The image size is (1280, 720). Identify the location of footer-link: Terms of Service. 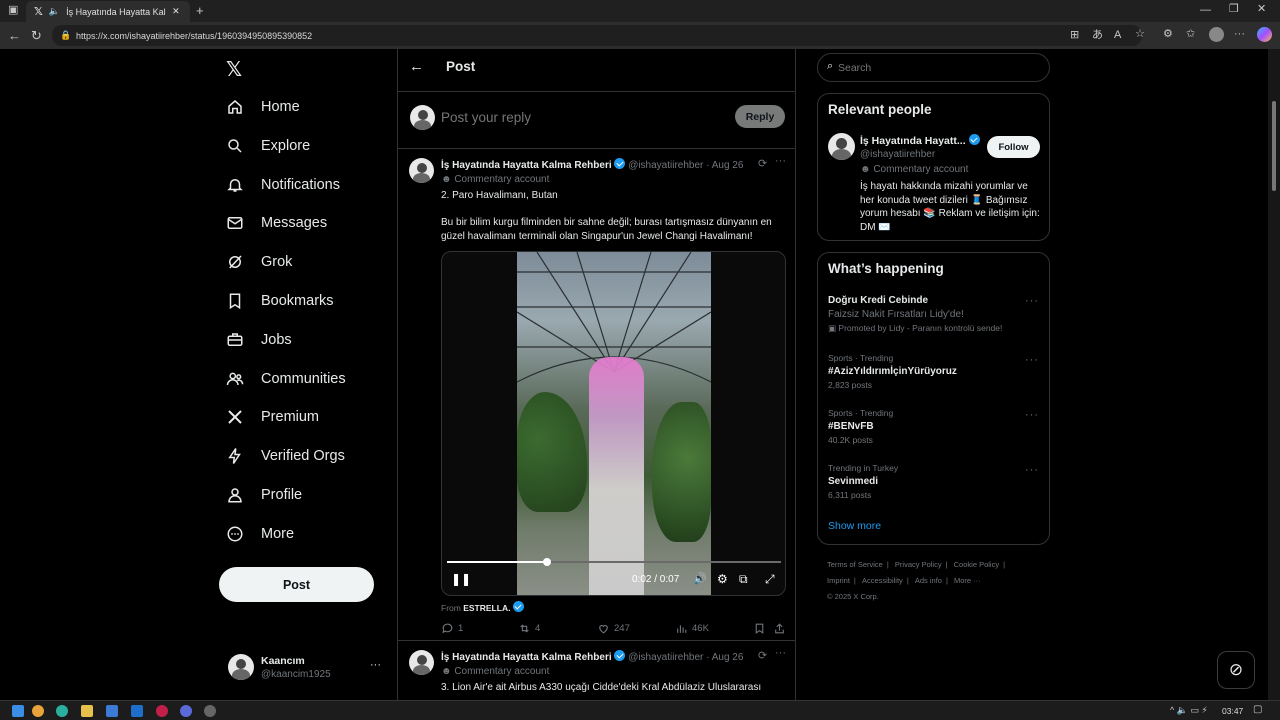
(855, 564).